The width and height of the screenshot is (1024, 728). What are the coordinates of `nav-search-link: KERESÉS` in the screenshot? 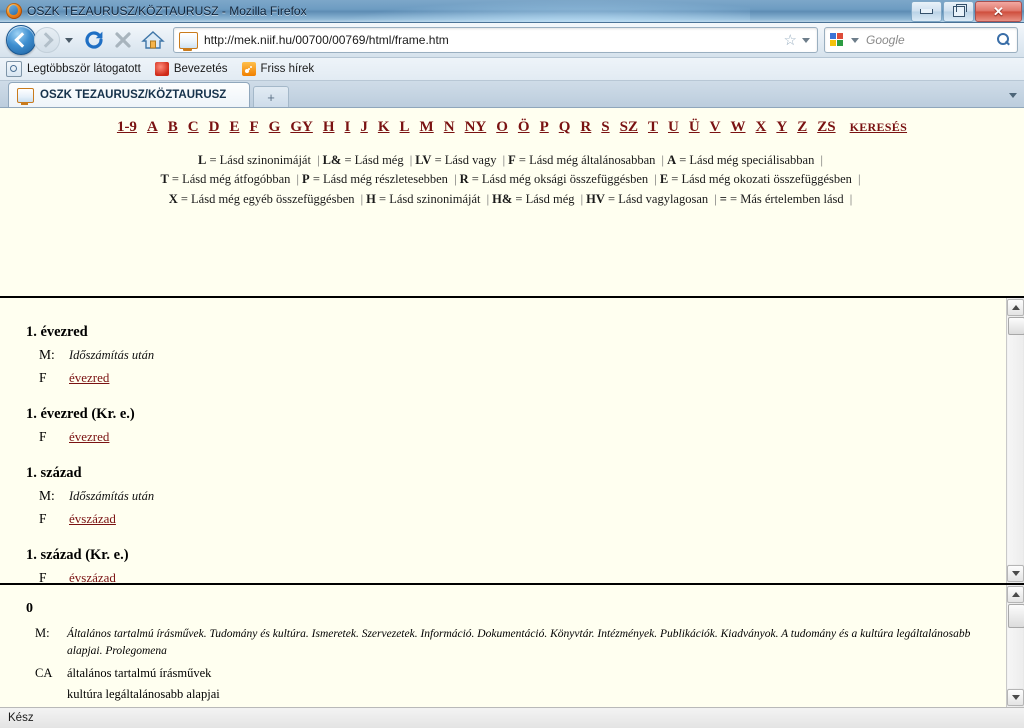 It's located at (878, 127).